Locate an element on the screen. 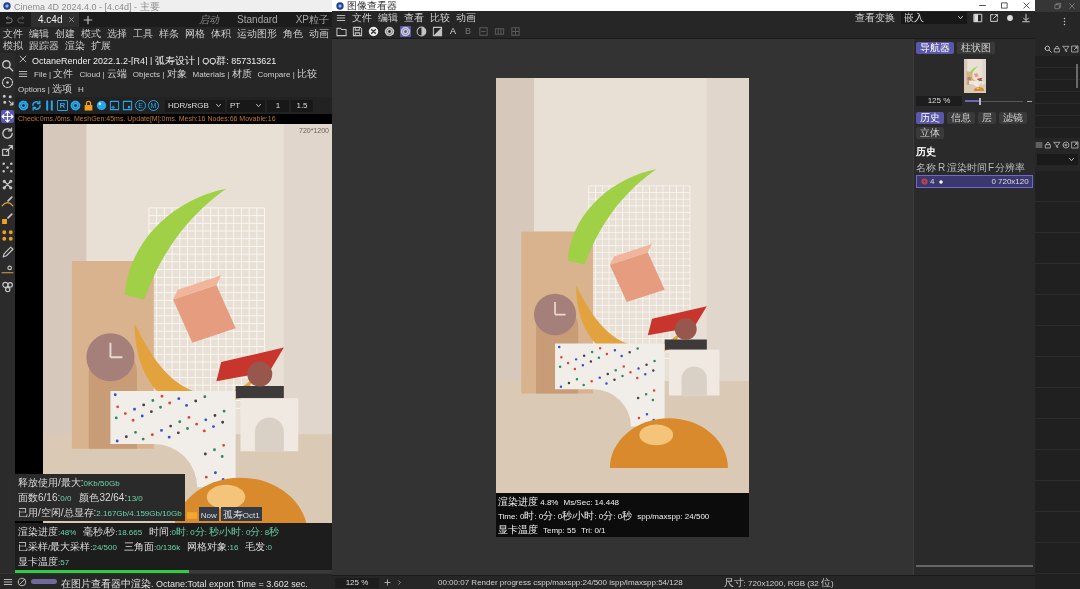 This screenshot has width=1080, height=589. panel-tab: 历史 is located at coordinates (930, 118).